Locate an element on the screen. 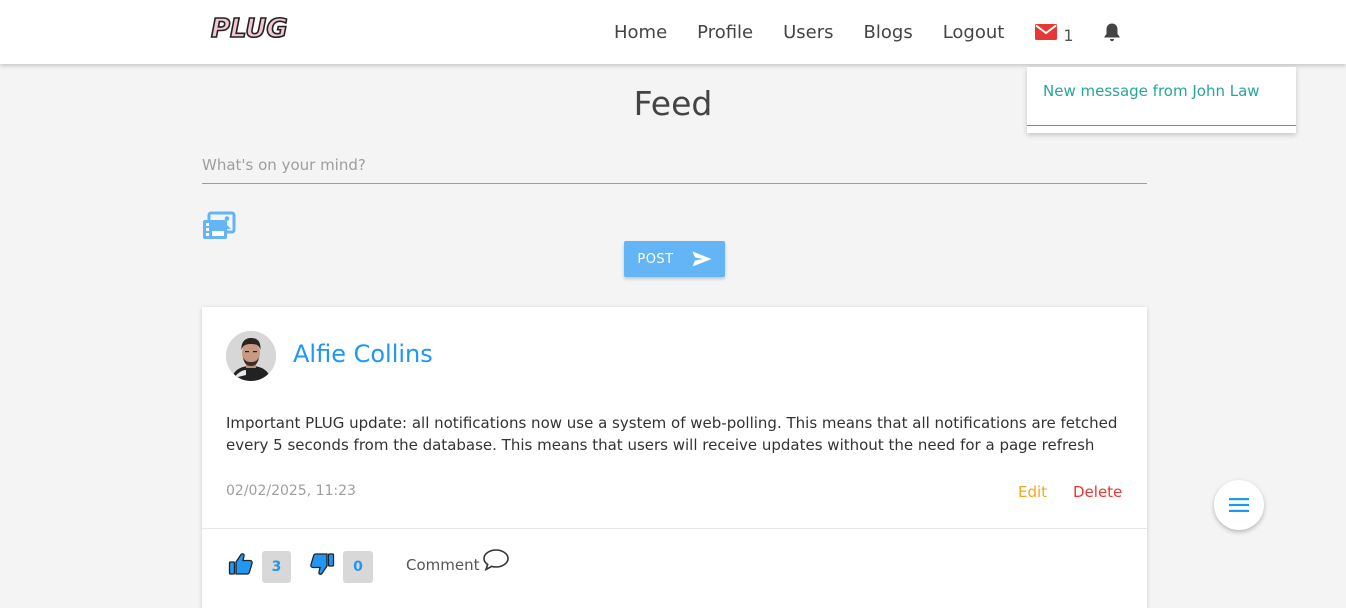  bell-icon is located at coordinates (1112, 32).